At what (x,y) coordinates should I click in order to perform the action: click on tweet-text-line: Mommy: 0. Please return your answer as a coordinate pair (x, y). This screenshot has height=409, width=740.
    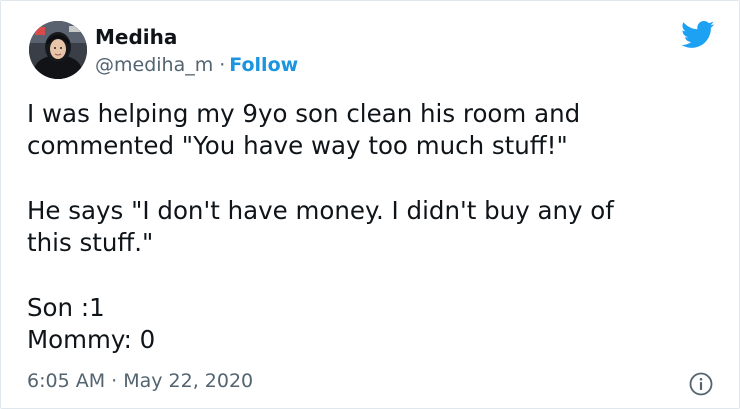
    Looking at the image, I should click on (91, 339).